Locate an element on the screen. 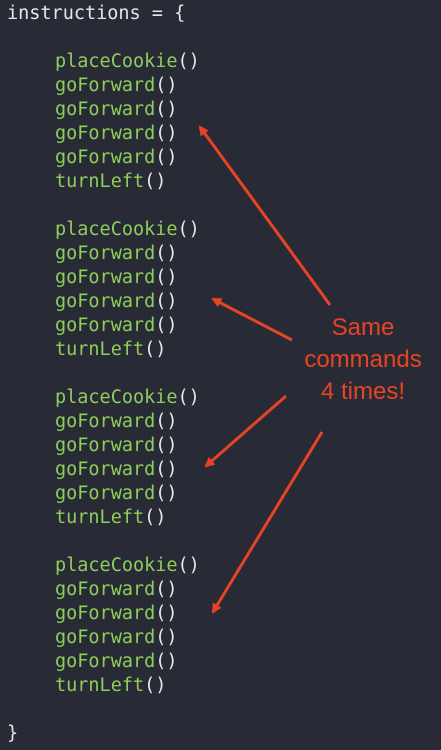 This screenshot has width=441, height=750. annotation-text: Same commands 4 times! is located at coordinates (363, 360).